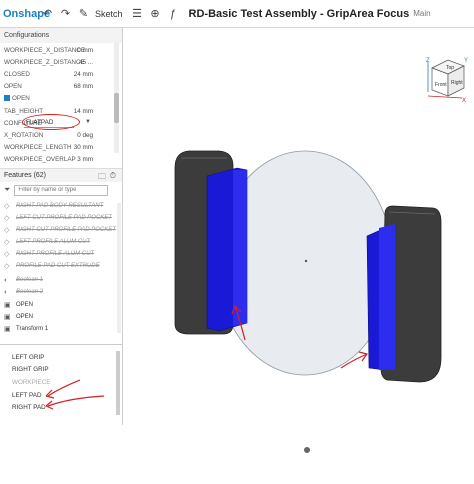  What do you see at coordinates (428, 61) in the screenshot?
I see `z-axis-label: Z` at bounding box center [428, 61].